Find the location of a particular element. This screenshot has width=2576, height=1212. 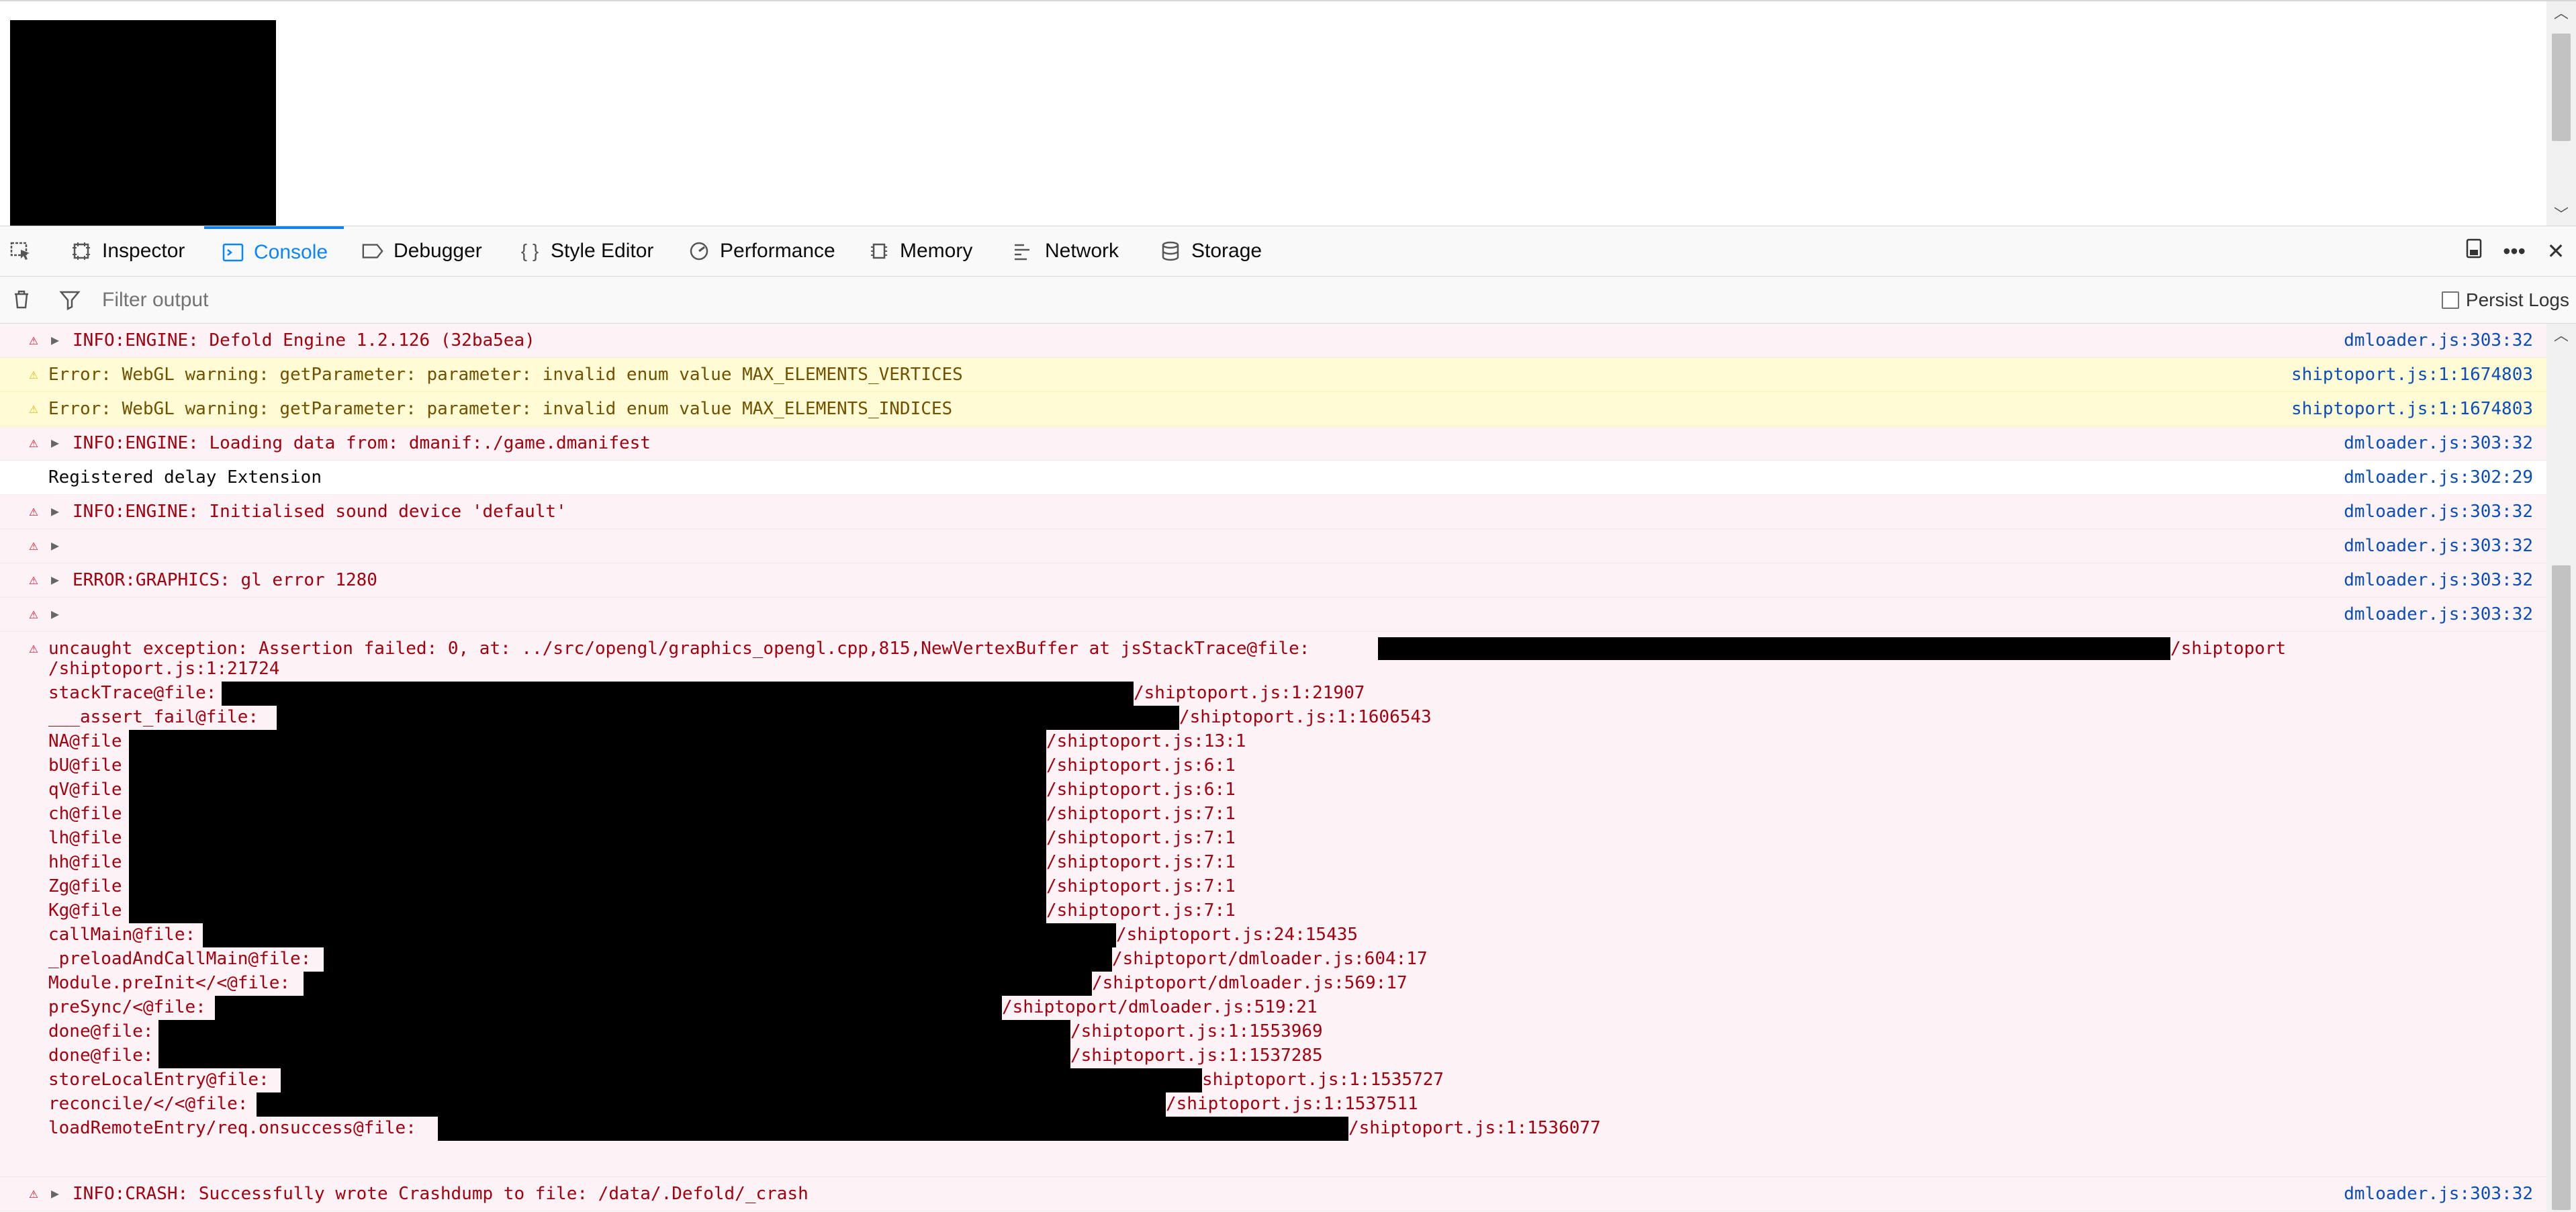

tab-performance: Performance is located at coordinates (761, 251).